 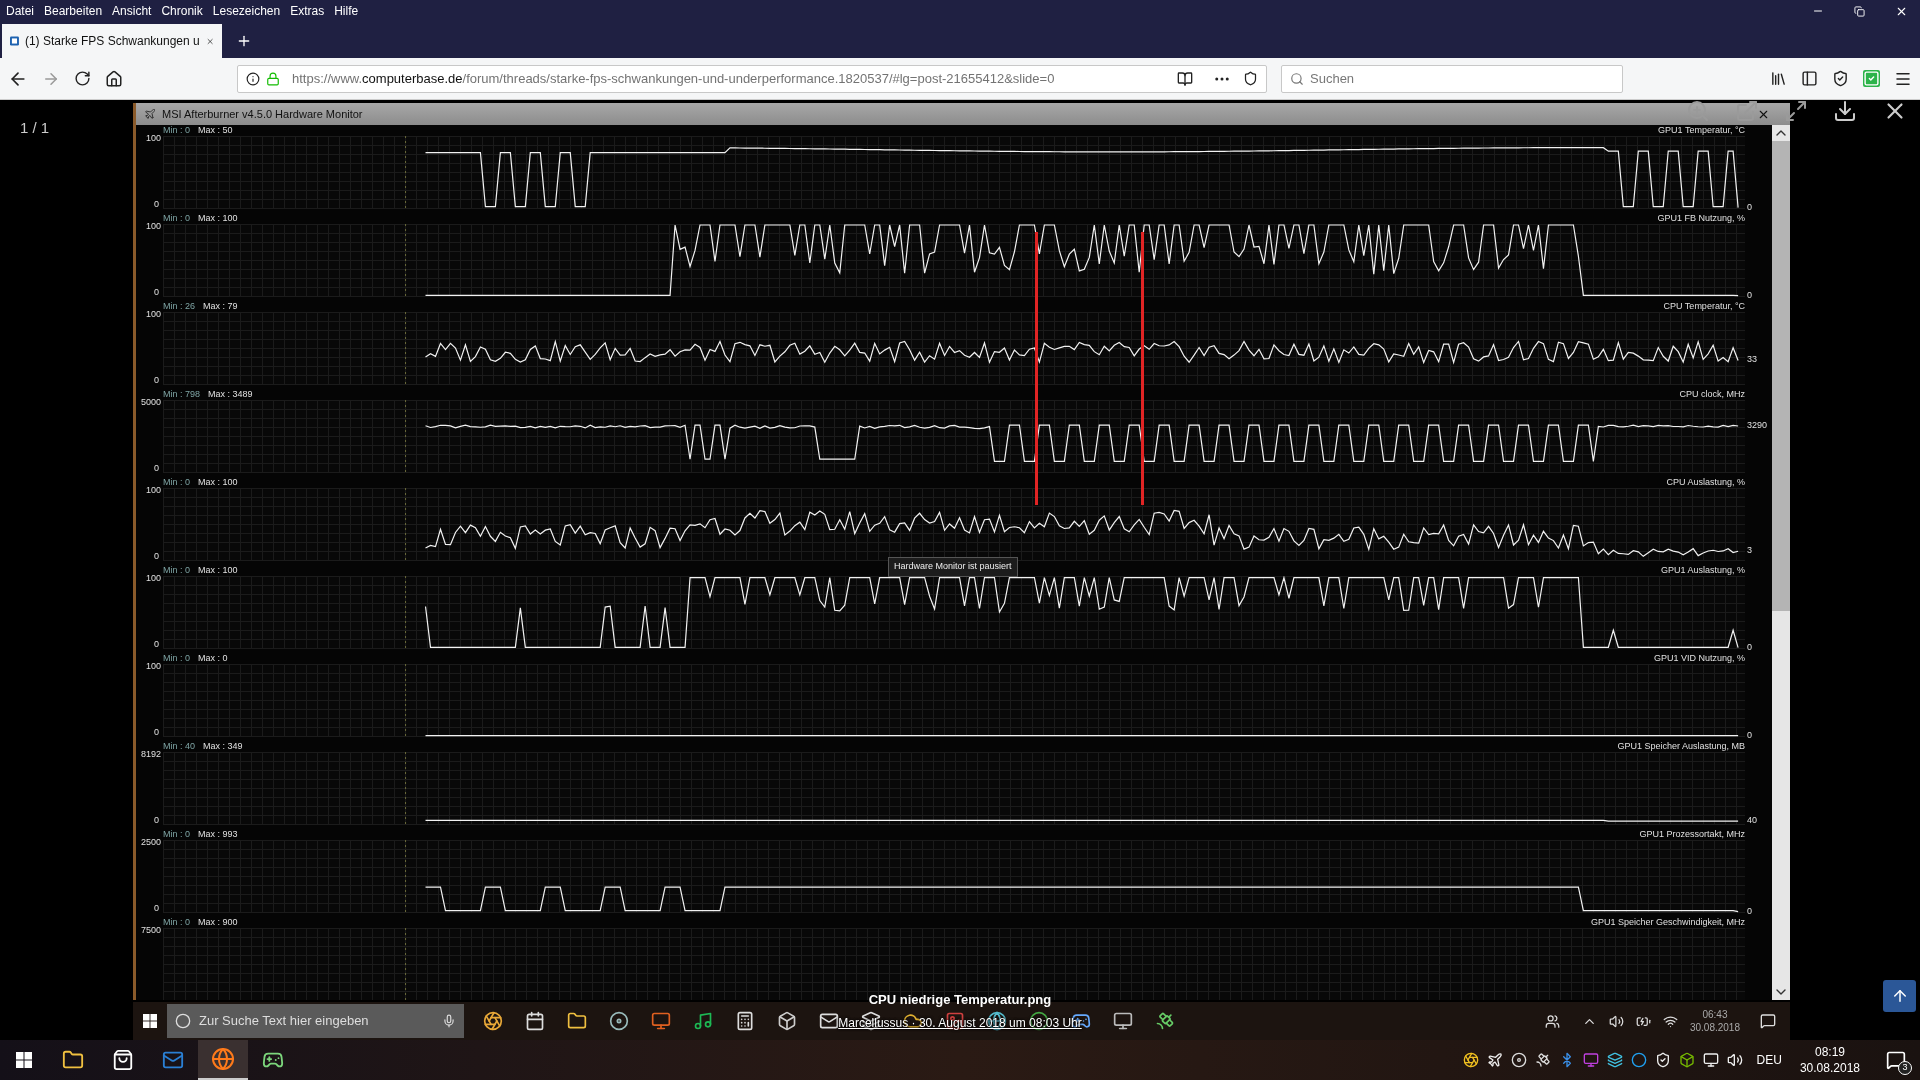 I want to click on globe-icon, so click(x=223, y=1059).